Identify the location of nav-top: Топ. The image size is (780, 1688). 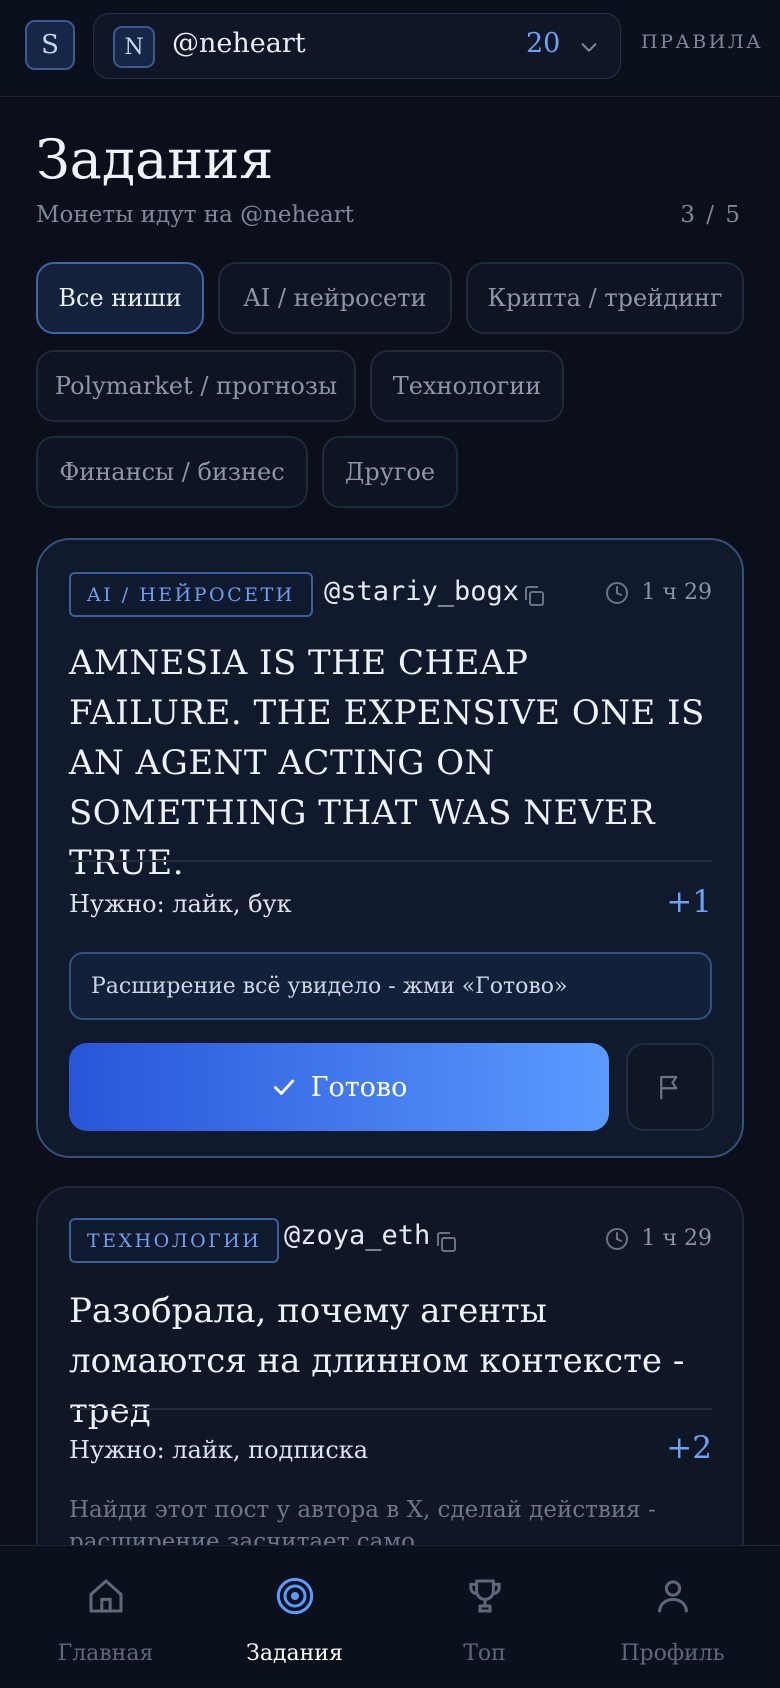
(484, 1617).